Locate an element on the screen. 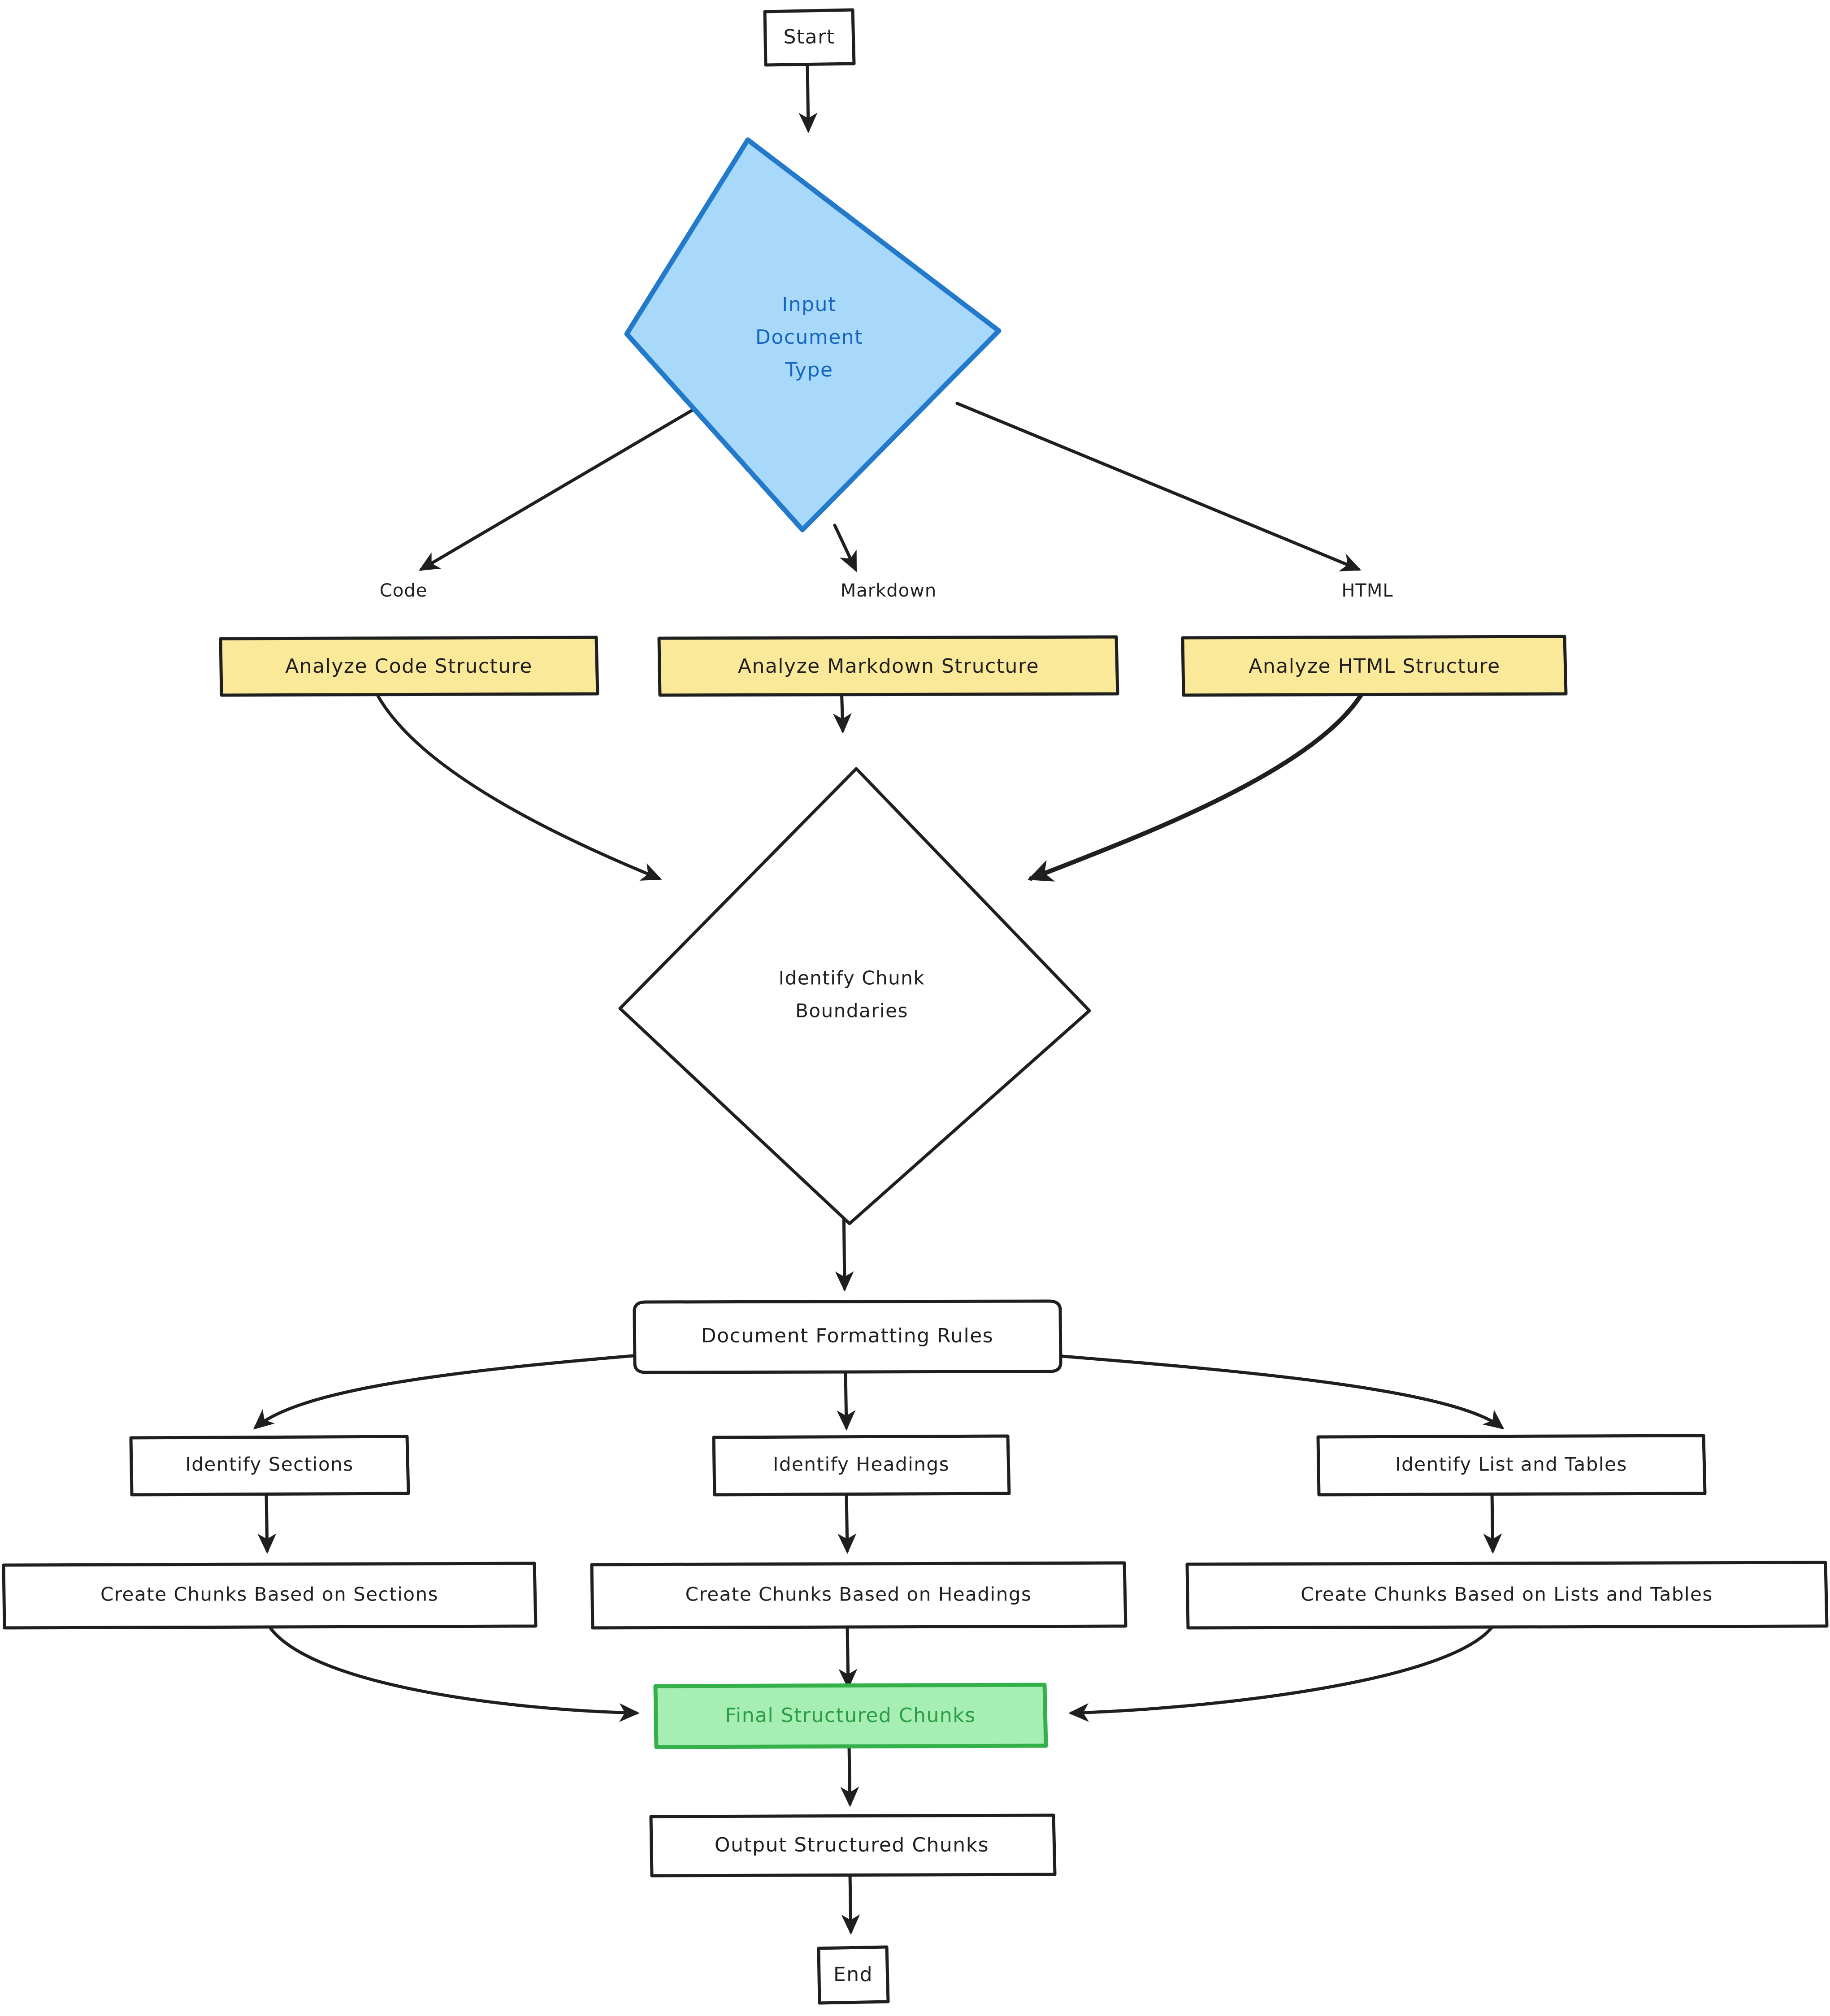 This screenshot has width=1830, height=2016. edge-headings-to-chunks-headings is located at coordinates (847, 1522).